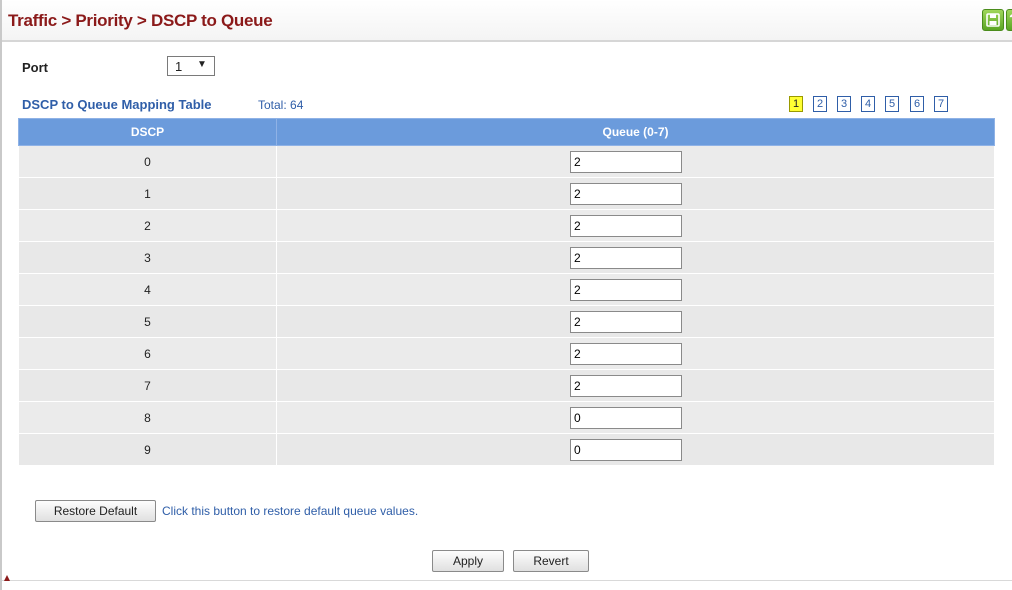 Image resolution: width=1012 pixels, height=590 pixels. I want to click on table-row: 5, so click(506, 321).